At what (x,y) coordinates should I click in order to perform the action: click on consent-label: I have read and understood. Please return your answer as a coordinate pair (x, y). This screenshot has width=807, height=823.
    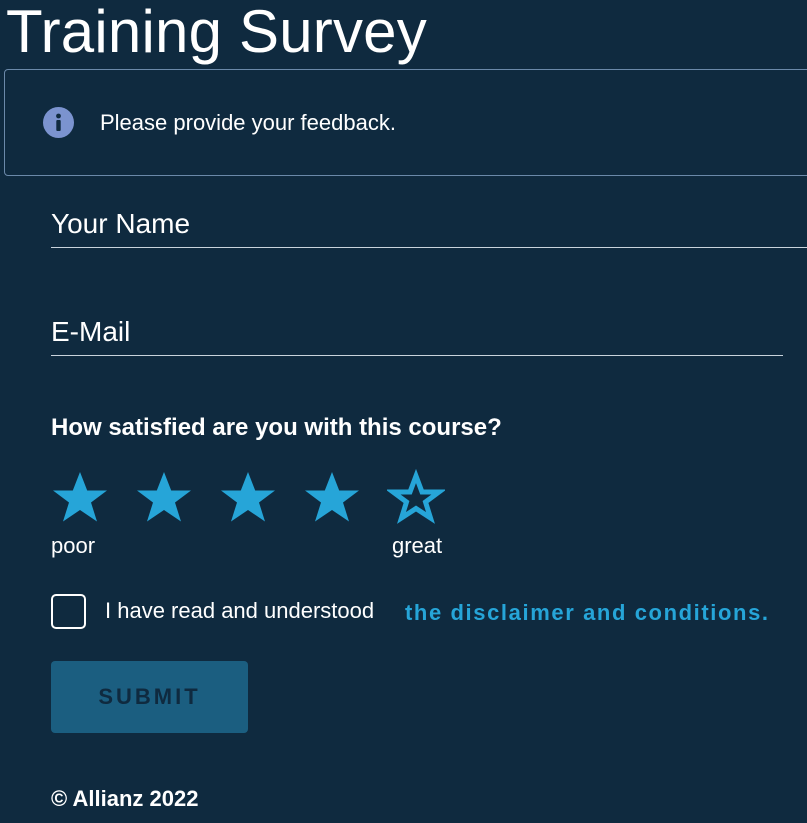
    Looking at the image, I should click on (240, 610).